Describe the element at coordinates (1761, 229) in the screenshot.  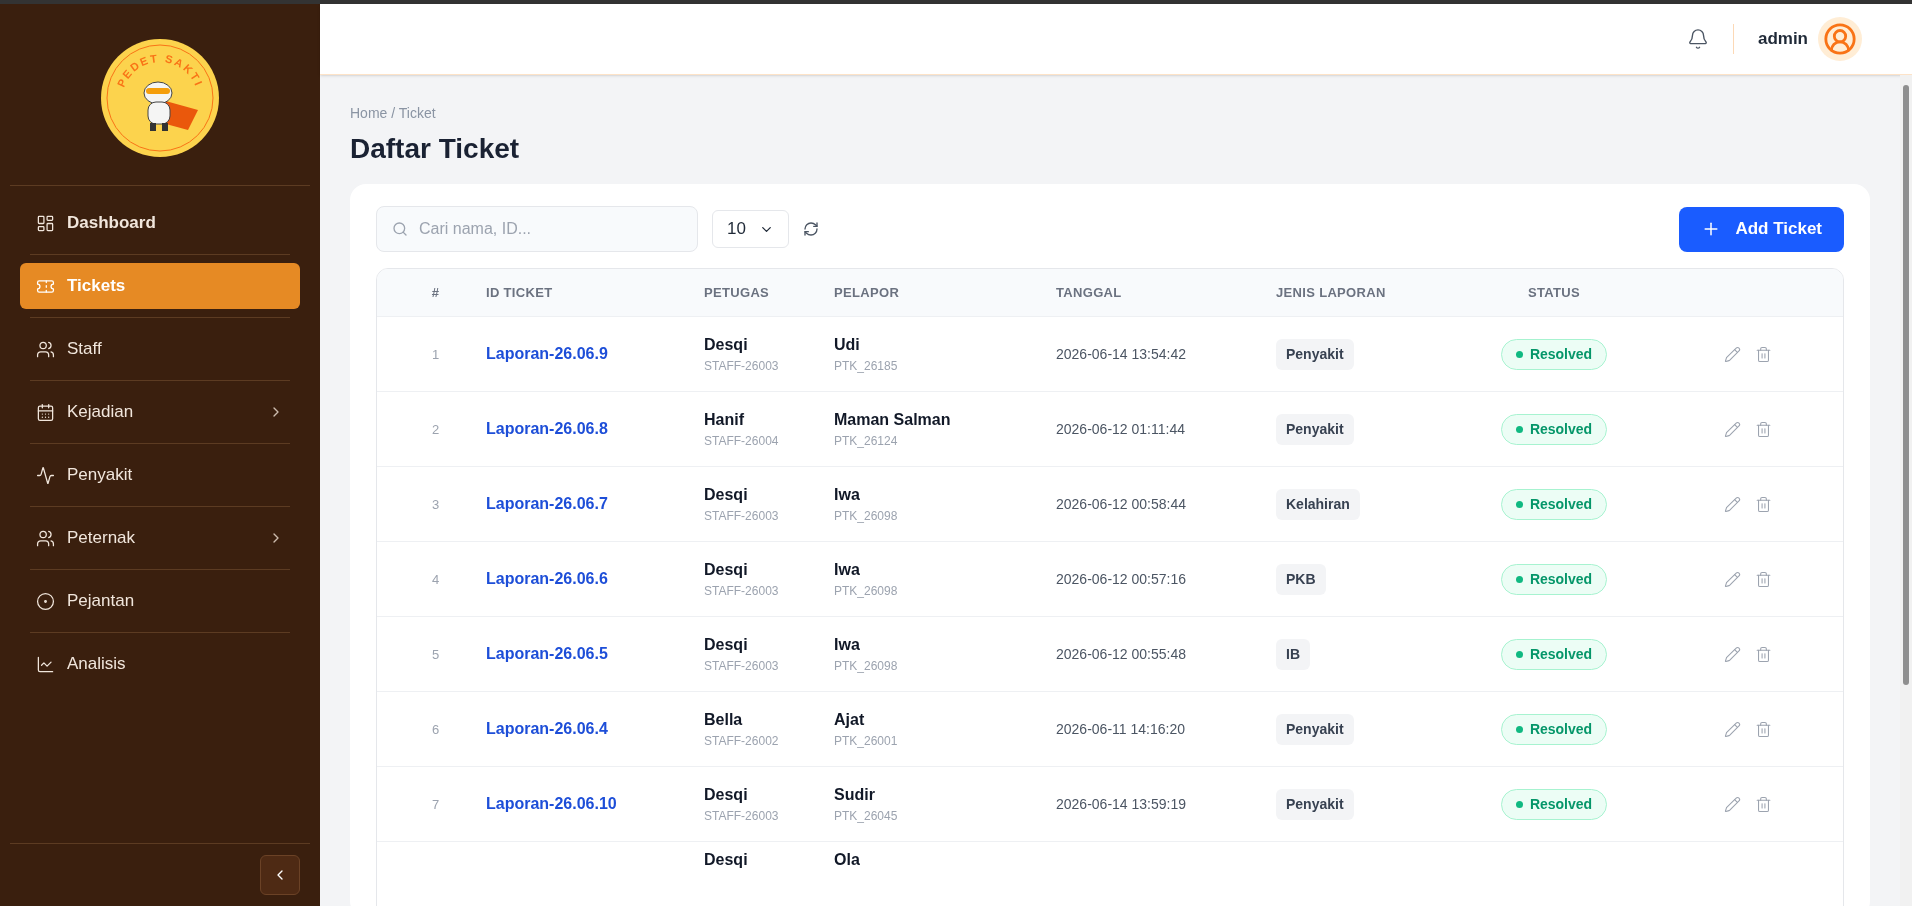
I see `add-ticket-button: Add Ticket` at that location.